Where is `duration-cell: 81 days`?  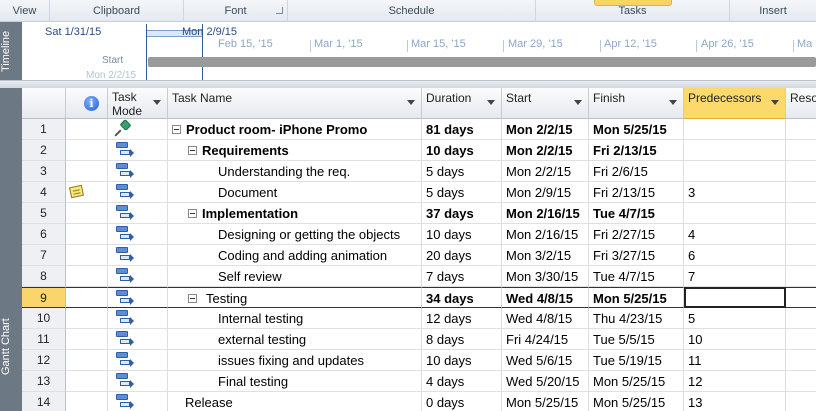 duration-cell: 81 days is located at coordinates (462, 129).